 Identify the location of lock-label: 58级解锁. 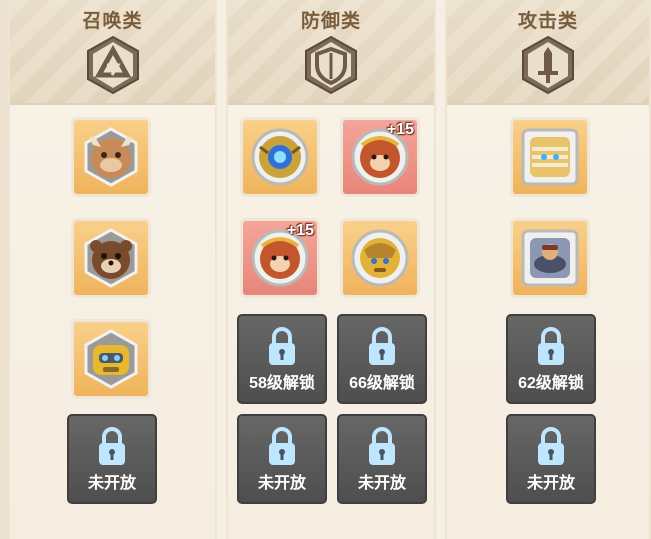
(282, 383).